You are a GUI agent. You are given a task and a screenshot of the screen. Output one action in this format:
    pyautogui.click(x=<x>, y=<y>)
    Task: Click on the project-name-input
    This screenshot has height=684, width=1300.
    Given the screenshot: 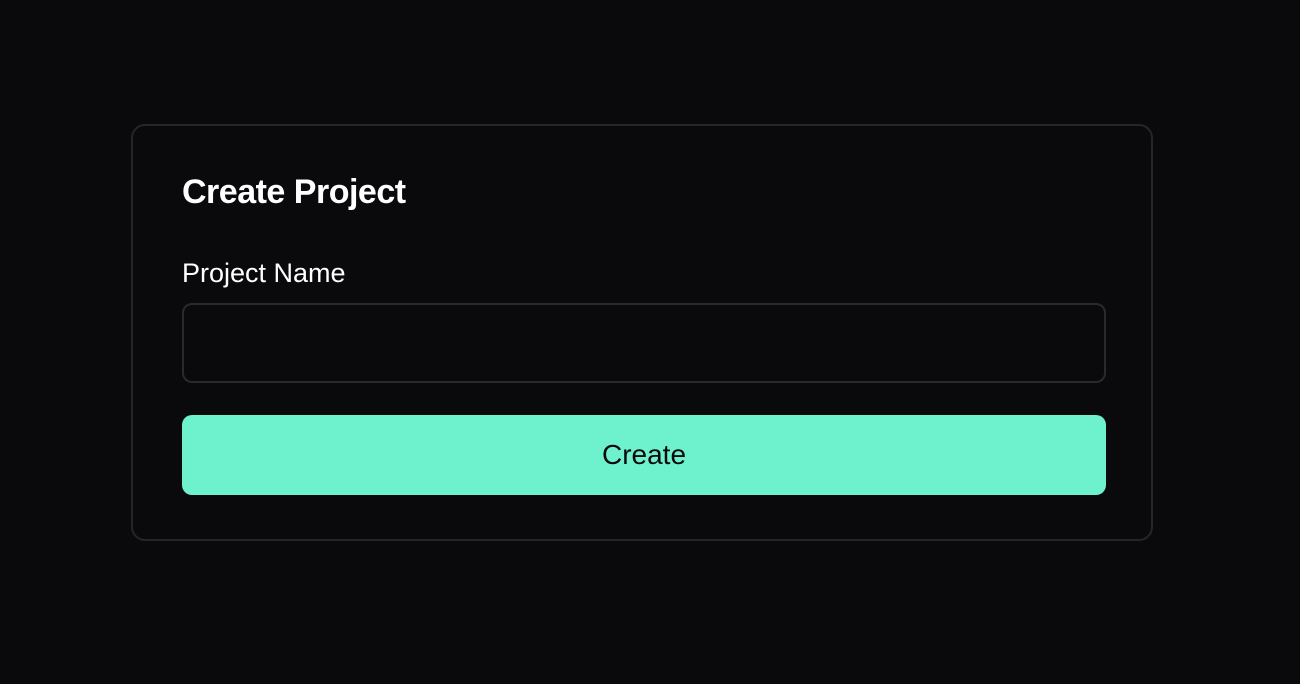 What is the action you would take?
    pyautogui.click(x=644, y=343)
    